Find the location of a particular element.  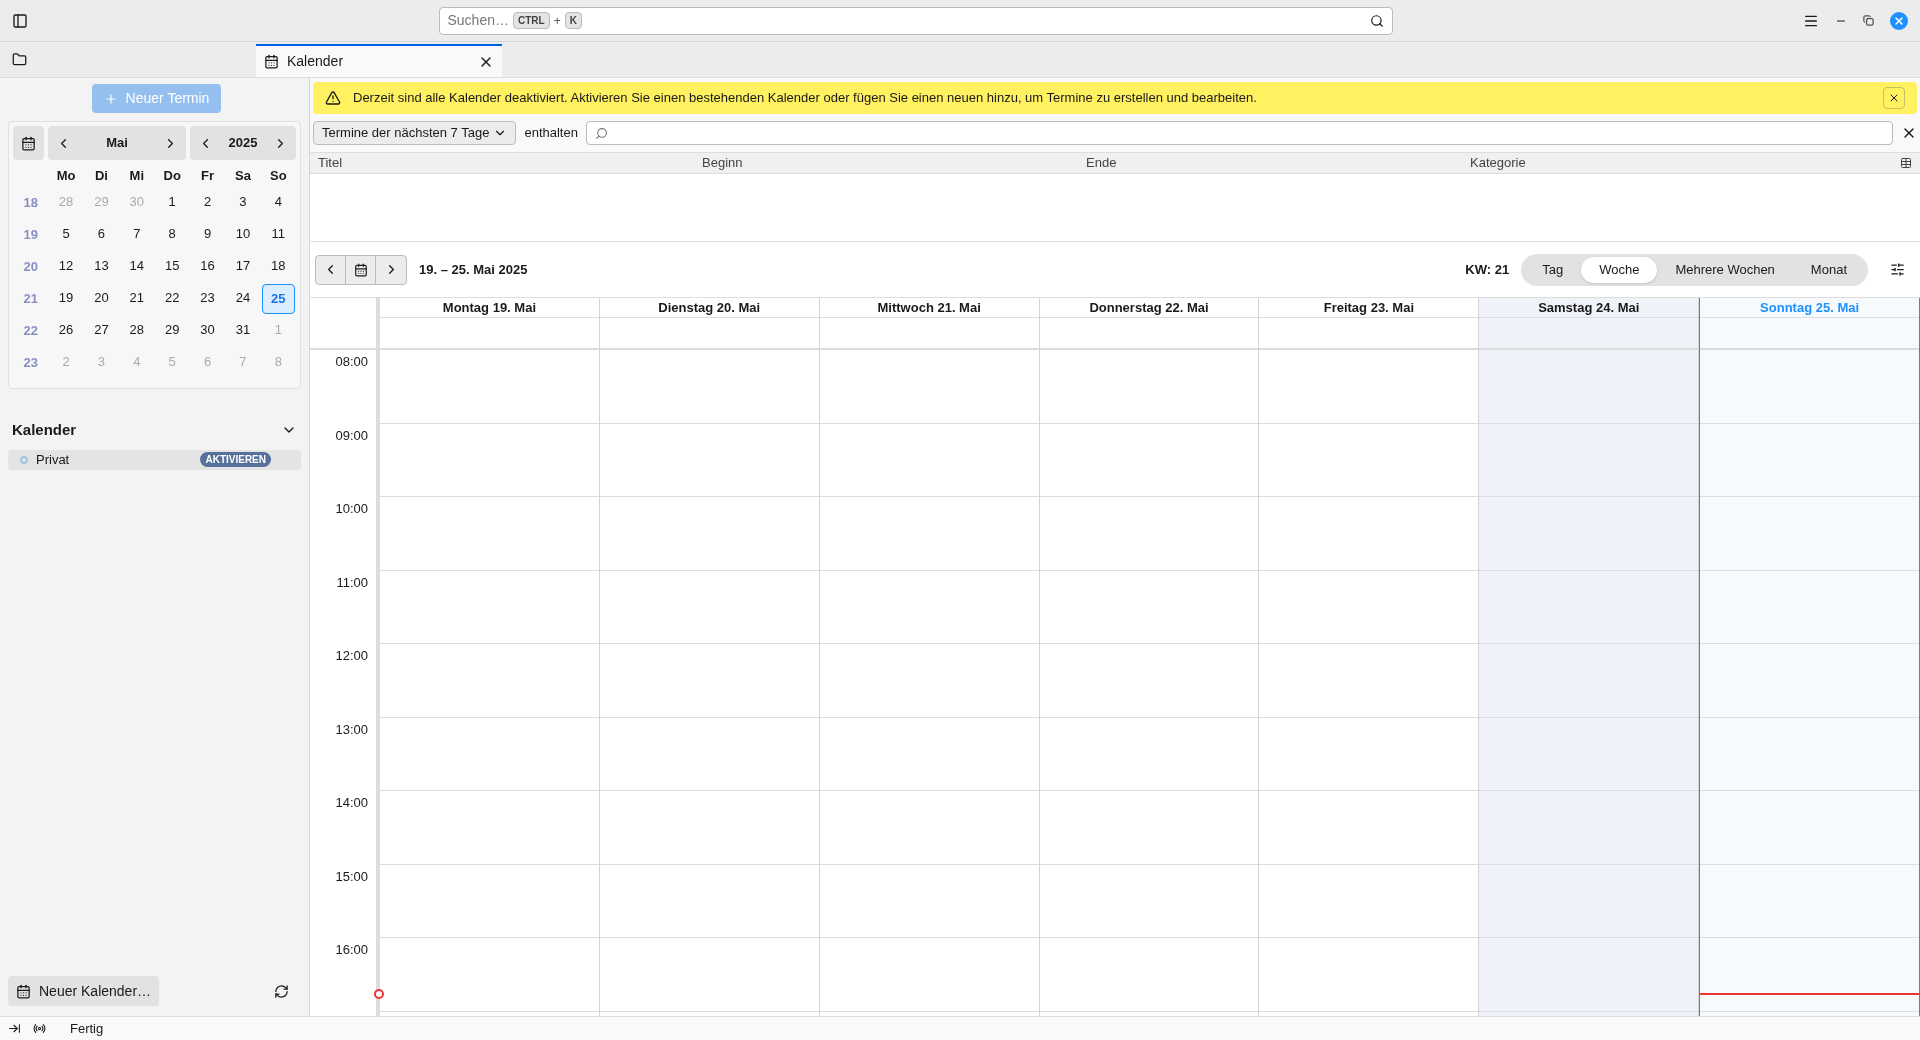

refresh-icon is located at coordinates (281, 991).